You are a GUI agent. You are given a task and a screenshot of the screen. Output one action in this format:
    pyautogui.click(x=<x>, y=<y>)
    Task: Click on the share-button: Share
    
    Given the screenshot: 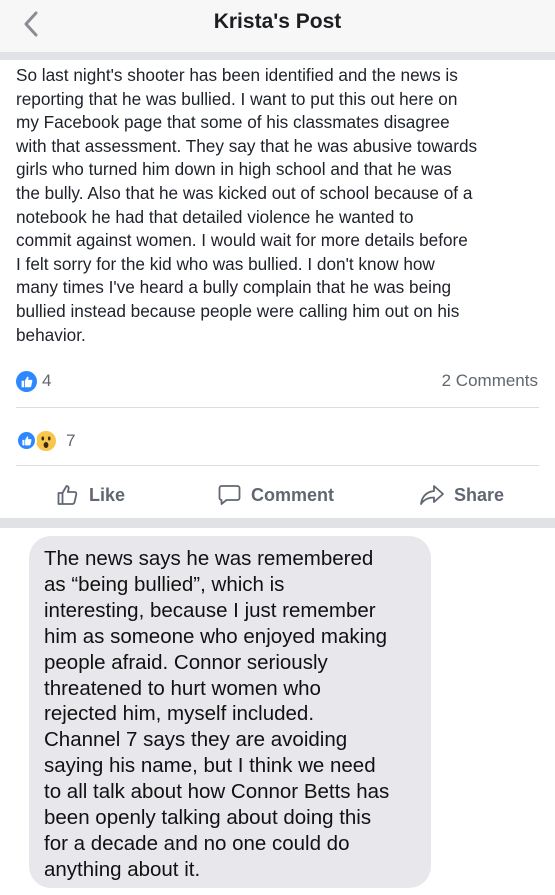 What is the action you would take?
    pyautogui.click(x=461, y=495)
    